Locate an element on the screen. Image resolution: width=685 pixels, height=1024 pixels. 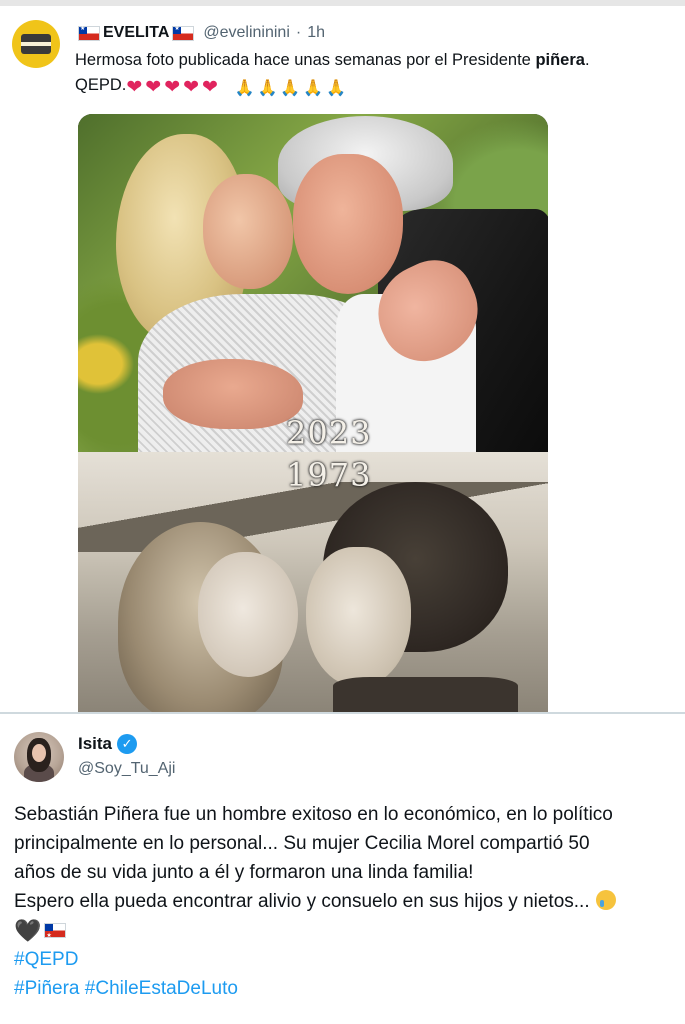
hashtag-link: #ChileEstaDeLuto is located at coordinates (161, 988).